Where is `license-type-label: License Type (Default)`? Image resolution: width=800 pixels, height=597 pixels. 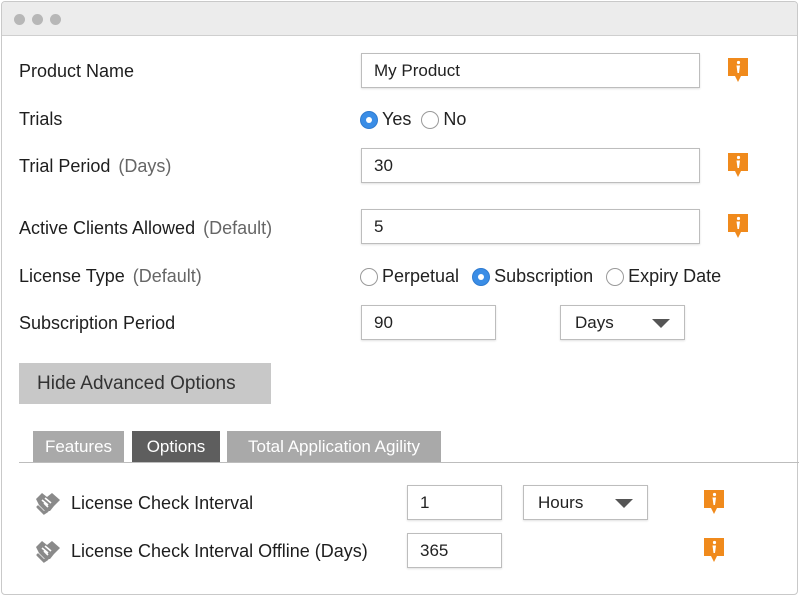 license-type-label: License Type (Default) is located at coordinates (110, 276).